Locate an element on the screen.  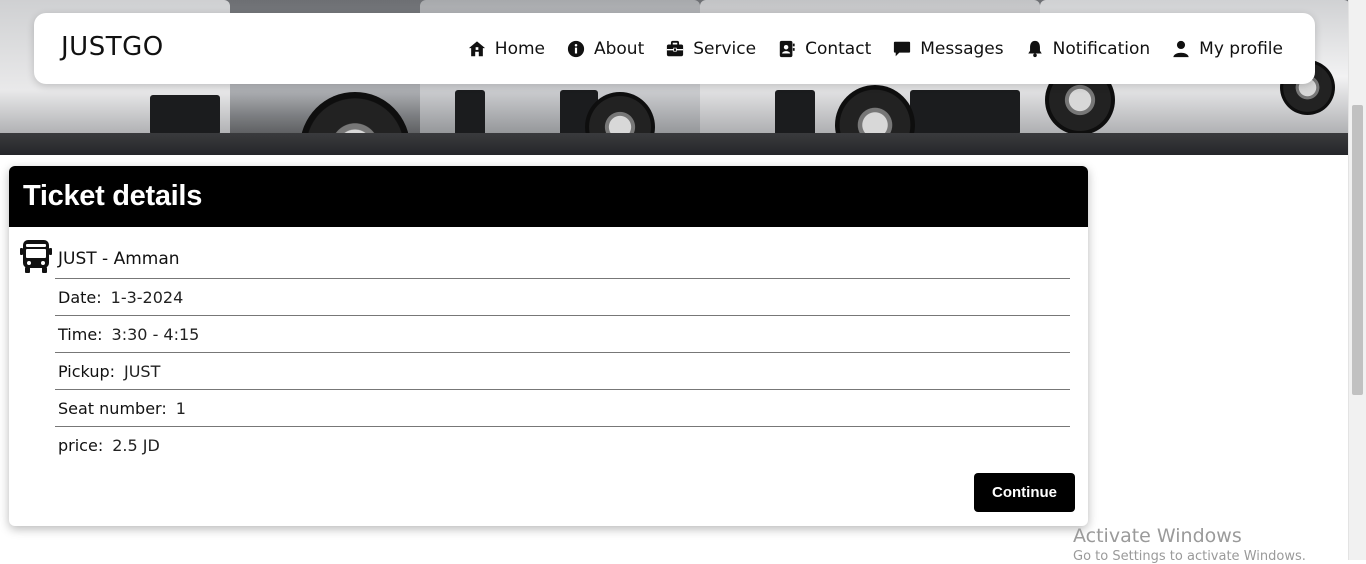
nav-home: Home is located at coordinates (506, 49).